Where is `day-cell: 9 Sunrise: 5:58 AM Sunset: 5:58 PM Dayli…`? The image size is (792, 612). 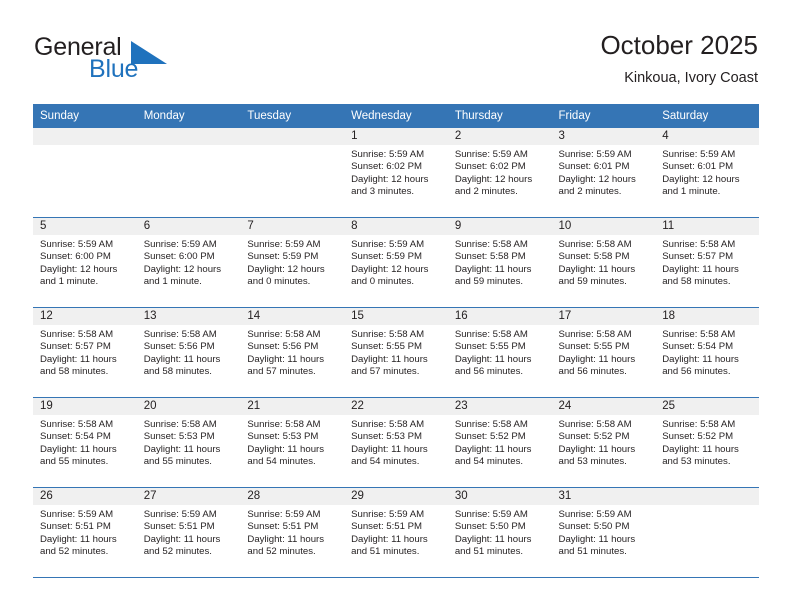 day-cell: 9 Sunrise: 5:58 AM Sunset: 5:58 PM Dayli… is located at coordinates (499, 262).